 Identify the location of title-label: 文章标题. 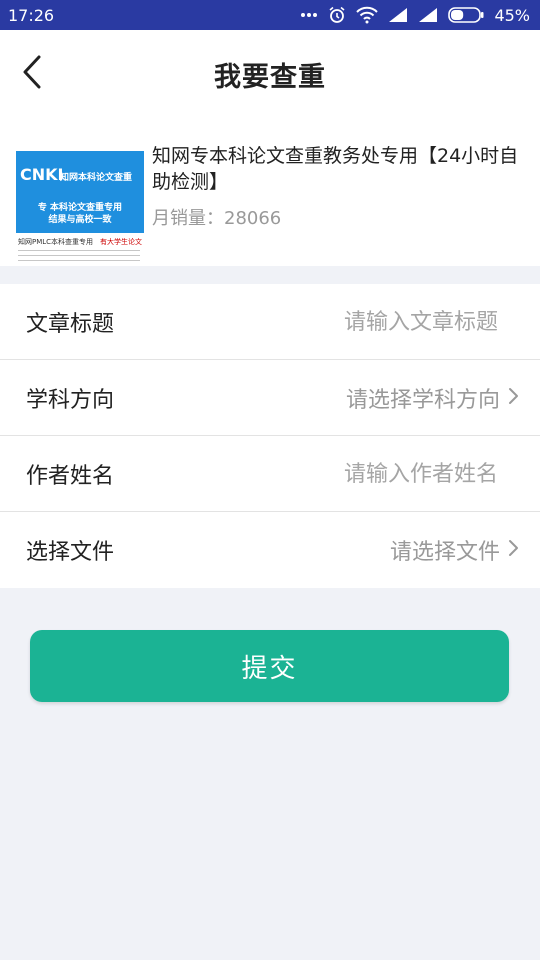
(70, 324).